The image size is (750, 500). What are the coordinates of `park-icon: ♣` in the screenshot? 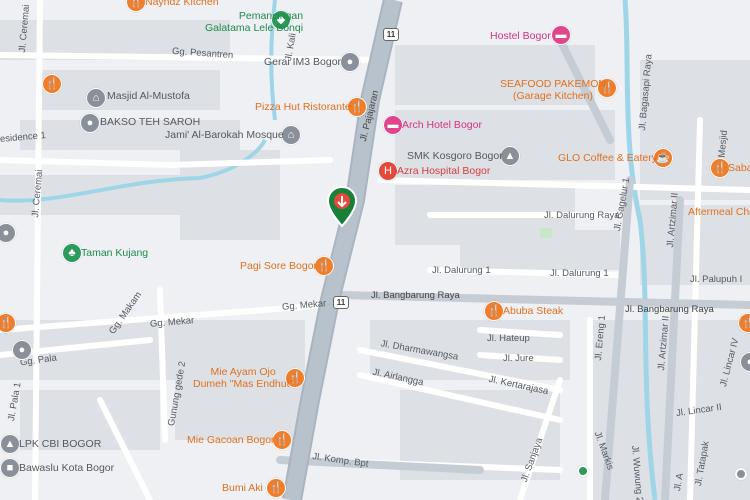 It's located at (72, 253).